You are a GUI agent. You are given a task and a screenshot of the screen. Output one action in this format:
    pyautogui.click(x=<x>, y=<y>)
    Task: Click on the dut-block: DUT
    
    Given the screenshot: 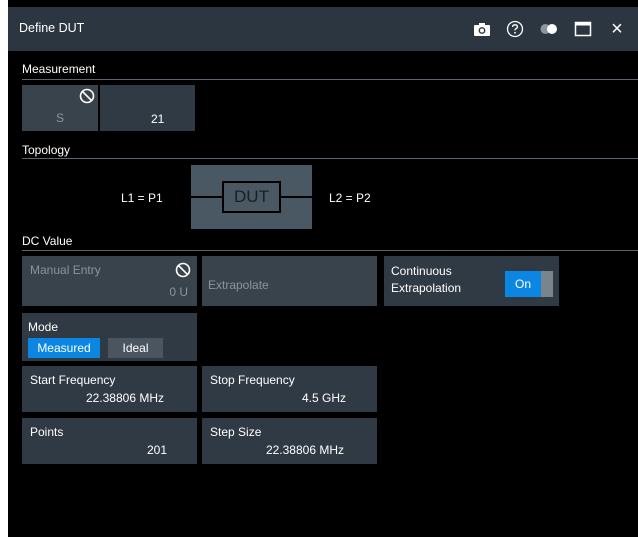 What is the action you would take?
    pyautogui.click(x=251, y=197)
    